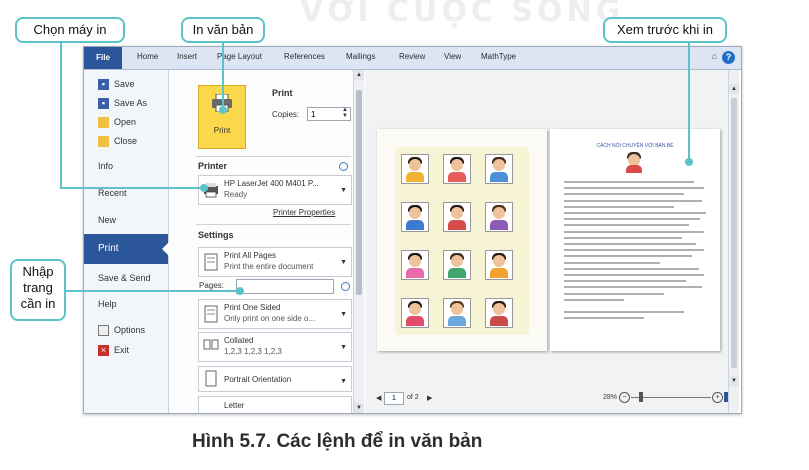 This screenshot has height=470, width=809. Describe the element at coordinates (70, 30) in the screenshot. I see `callout-chon-may-in: Chọn máy in` at that location.